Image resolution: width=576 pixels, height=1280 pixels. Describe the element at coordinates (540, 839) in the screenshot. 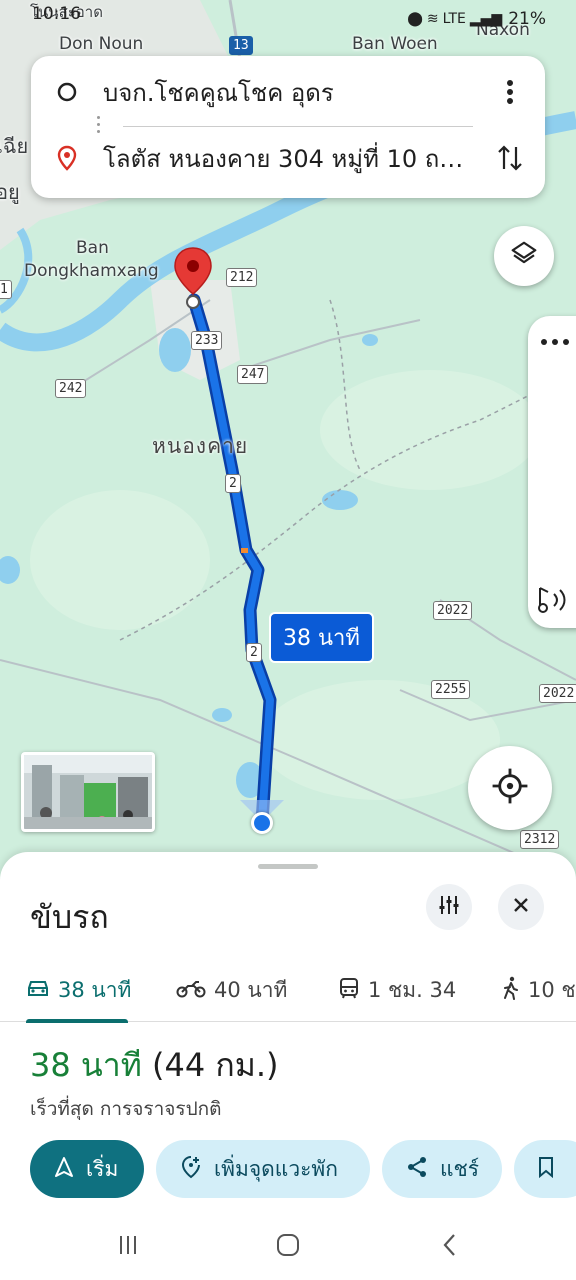

I see `road-shield: 2312` at that location.